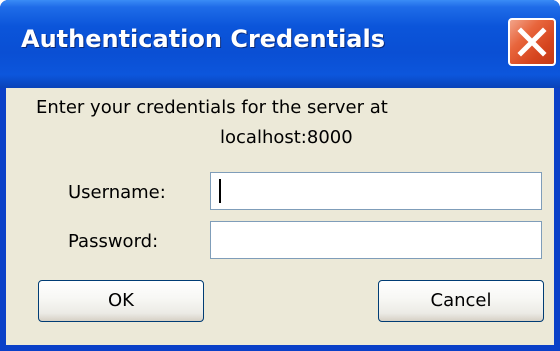  I want to click on close-button, so click(532, 42).